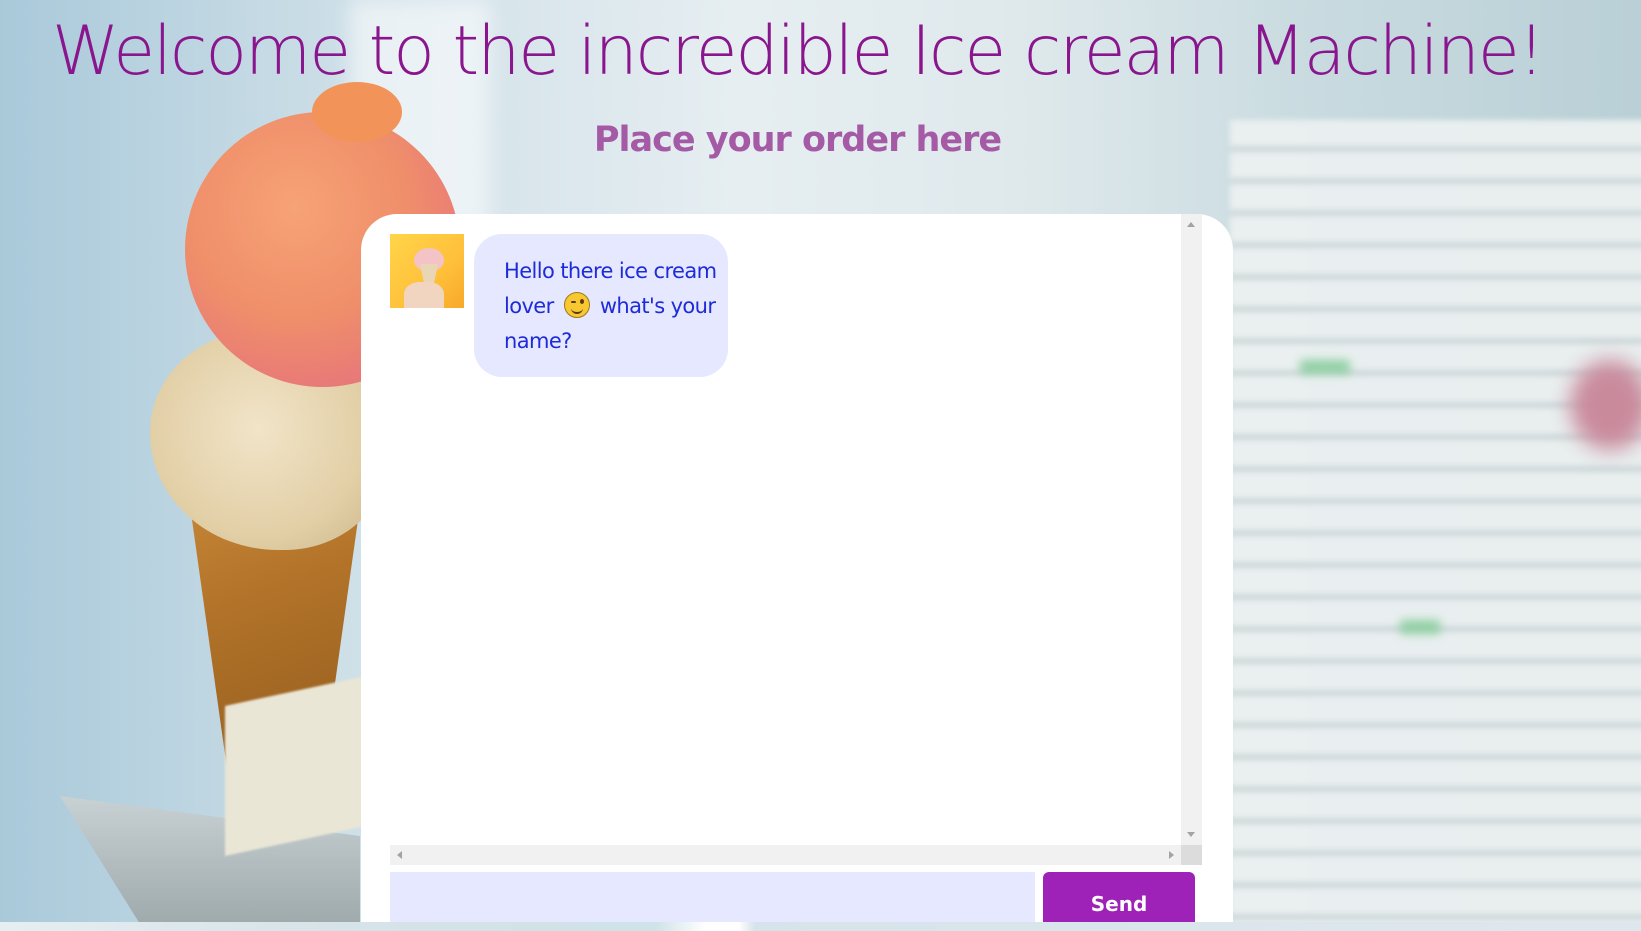 Image resolution: width=1641 pixels, height=931 pixels. Describe the element at coordinates (300, 765) in the screenshot. I see `cone-wrapper` at that location.